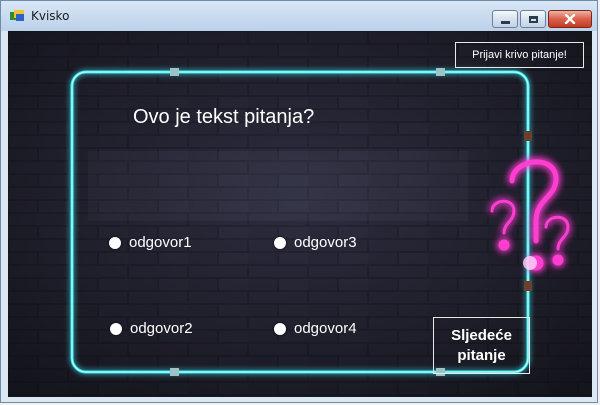  I want to click on question-text: Ovo je tekst pitanja?, so click(224, 117).